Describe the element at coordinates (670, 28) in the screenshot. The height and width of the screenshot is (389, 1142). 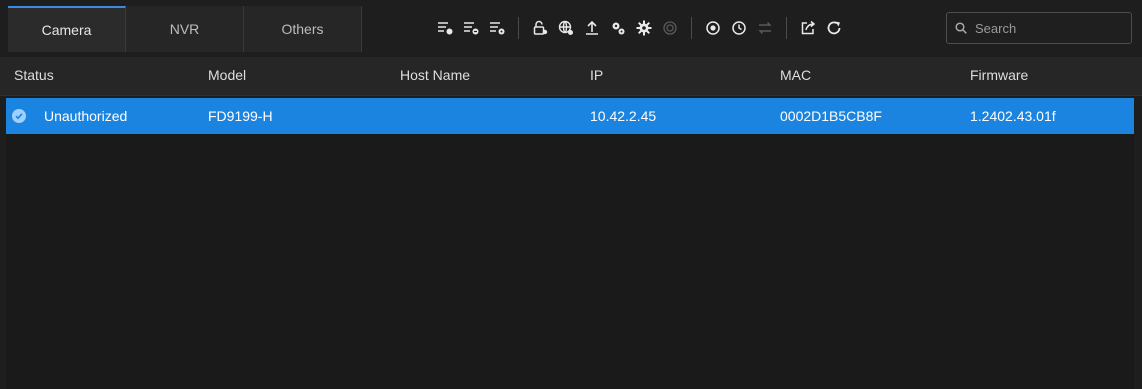
I see `record-icon` at that location.